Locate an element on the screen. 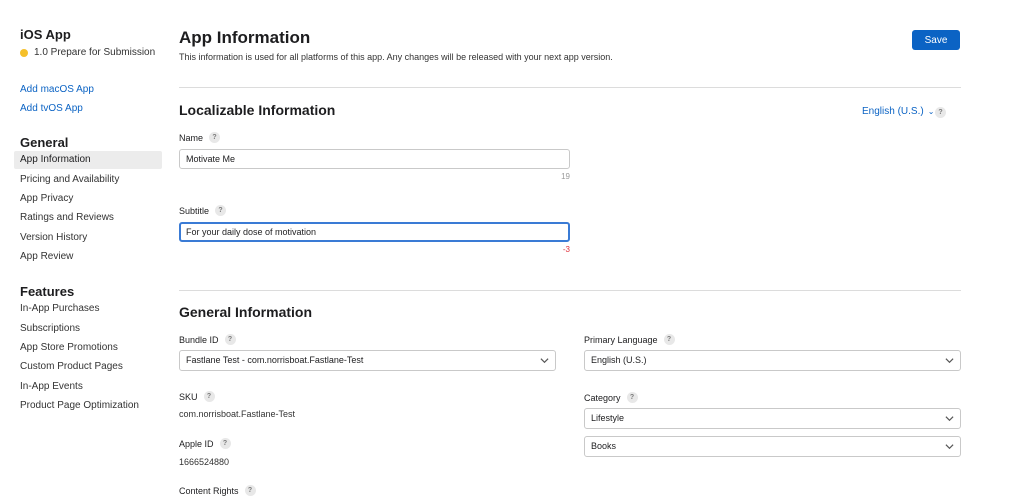  nav-item-app-store-promotions: App Store Promotions is located at coordinates (88, 348).